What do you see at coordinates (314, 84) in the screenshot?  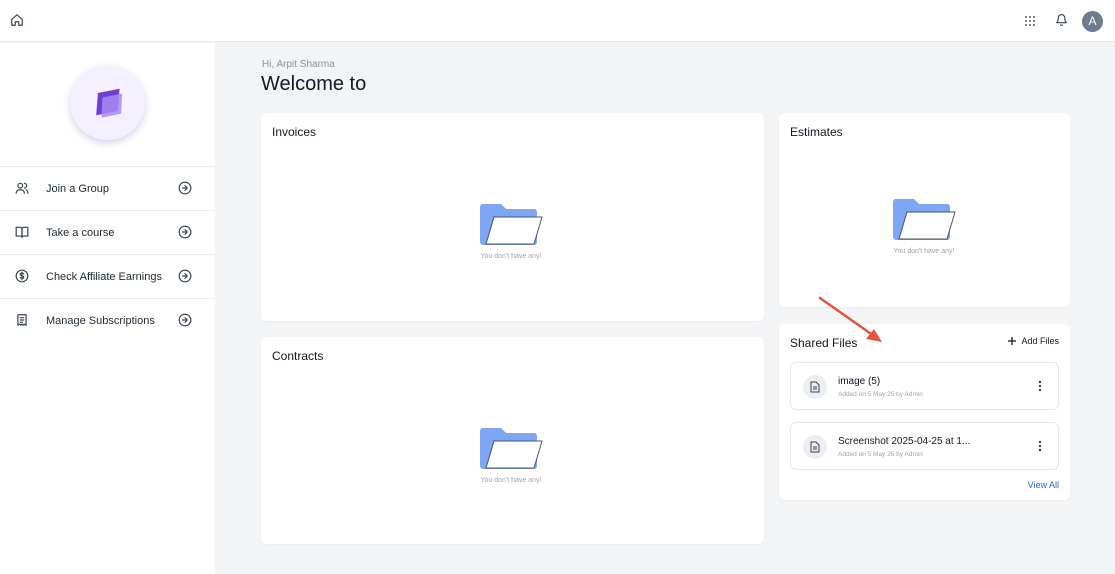 I see `page-title: Welcome to` at bounding box center [314, 84].